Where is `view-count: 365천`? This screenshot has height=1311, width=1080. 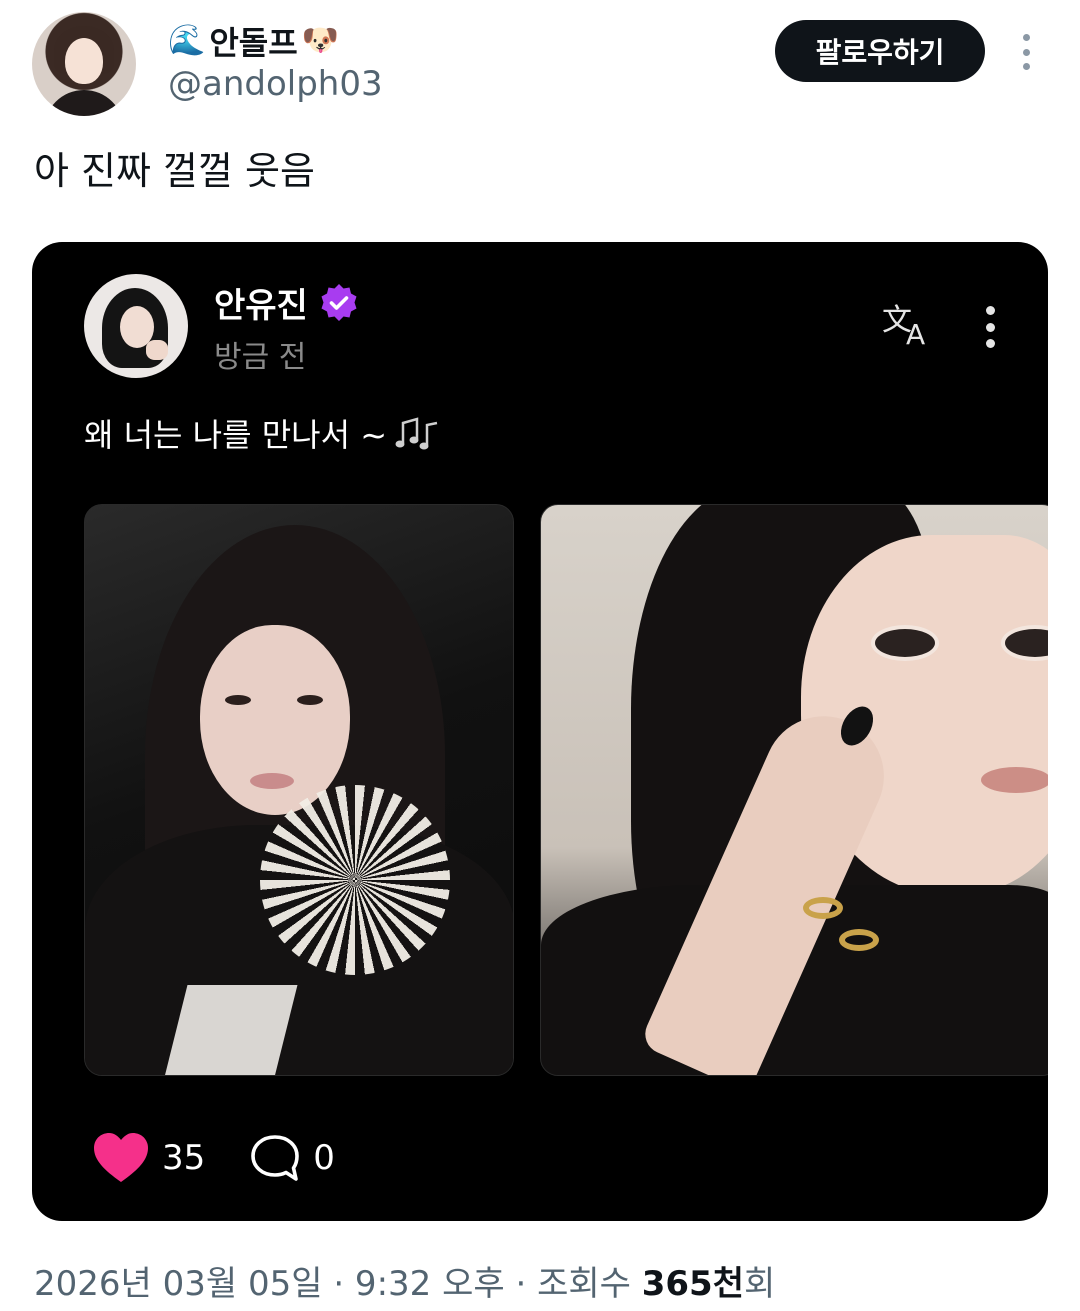
view-count: 365천 is located at coordinates (693, 1284).